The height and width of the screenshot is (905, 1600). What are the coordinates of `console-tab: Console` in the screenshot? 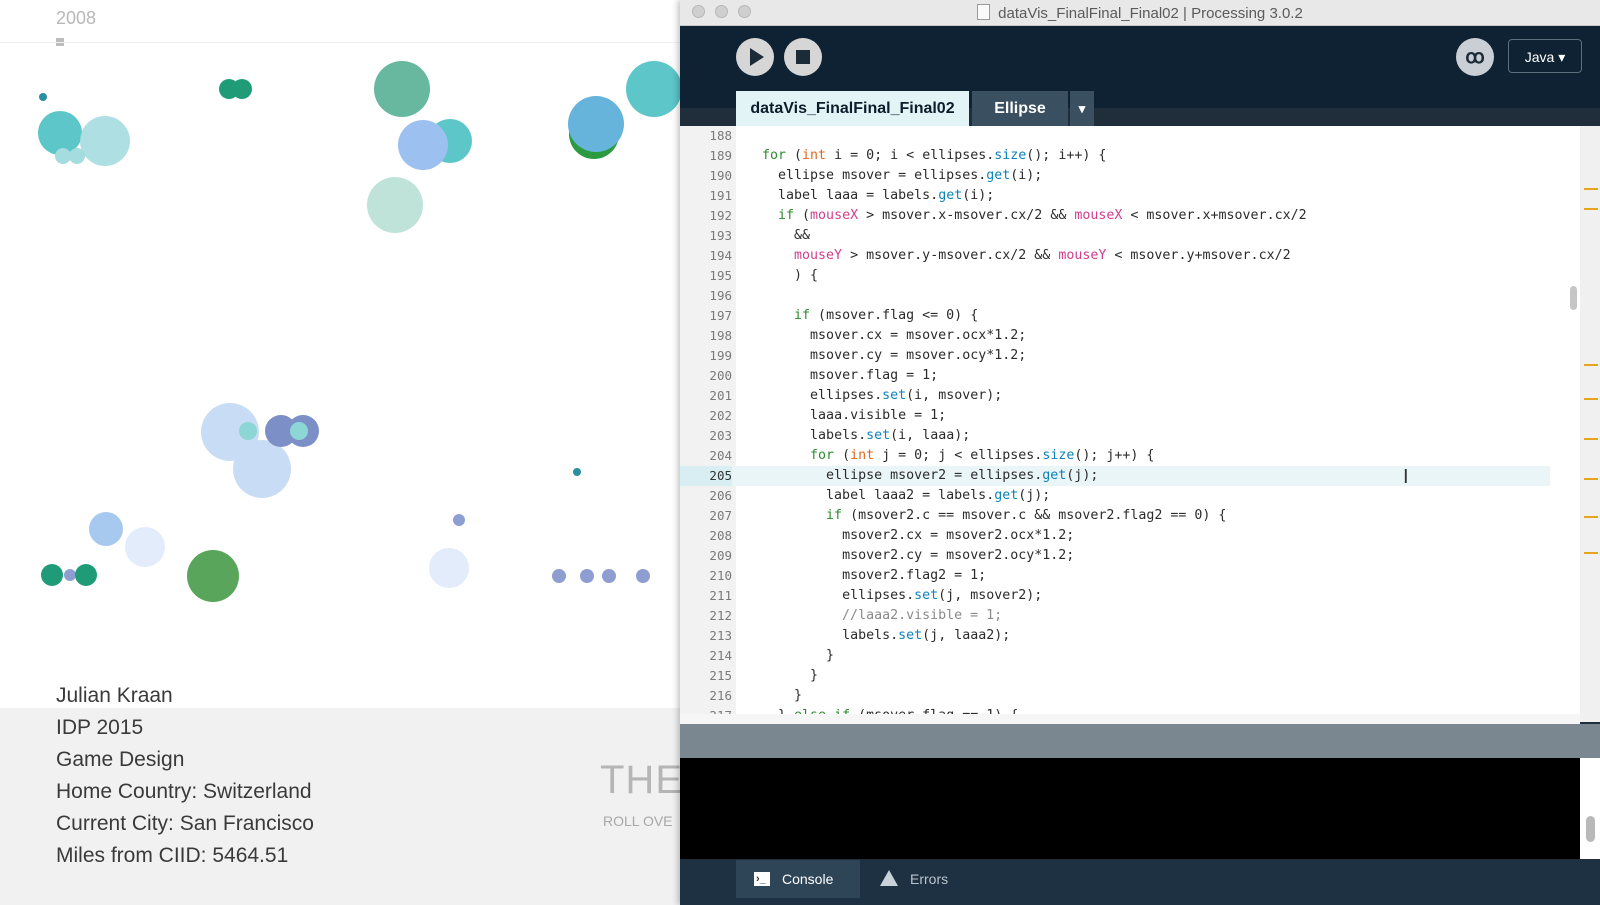 It's located at (798, 879).